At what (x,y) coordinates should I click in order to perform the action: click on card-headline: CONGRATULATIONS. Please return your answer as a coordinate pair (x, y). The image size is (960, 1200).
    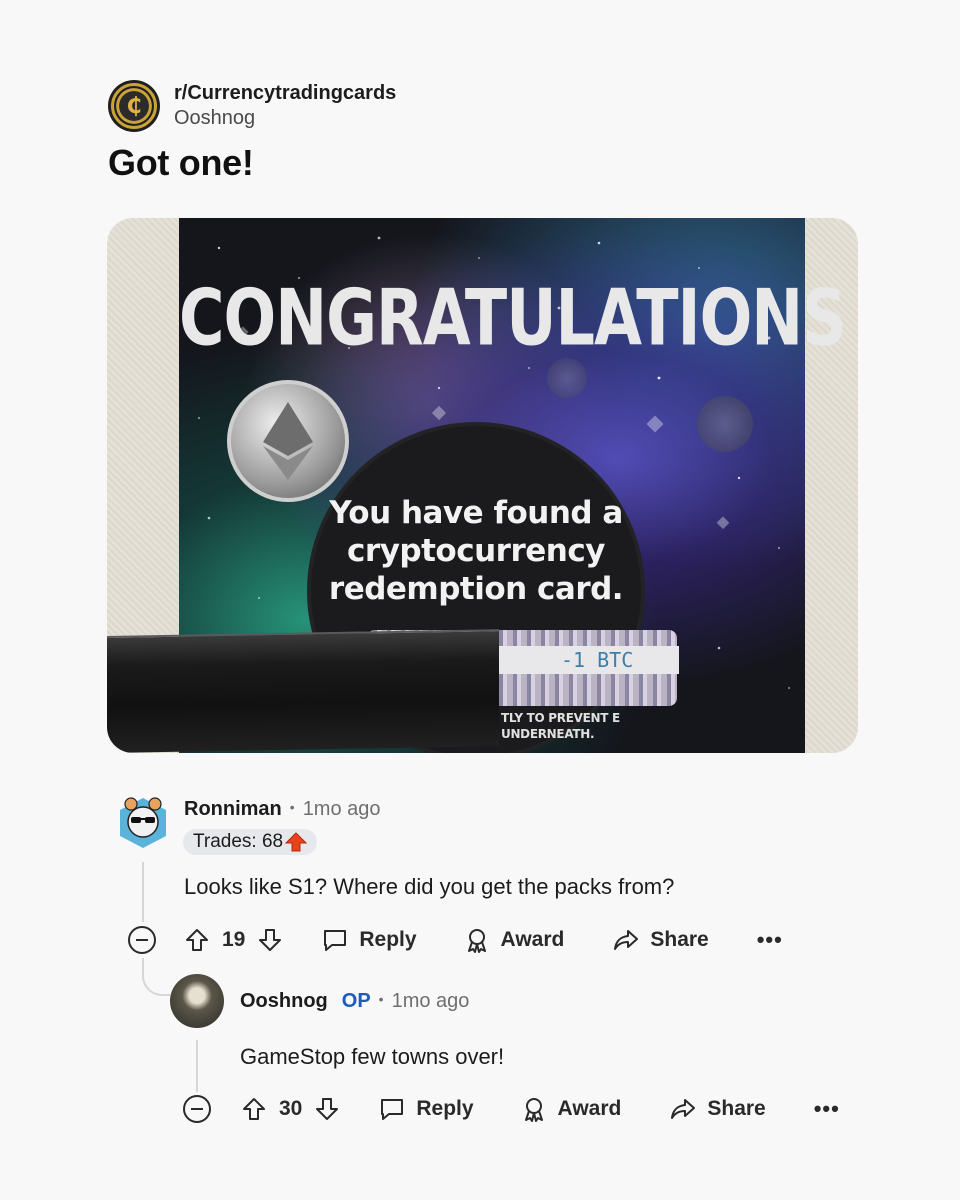
    Looking at the image, I should click on (513, 318).